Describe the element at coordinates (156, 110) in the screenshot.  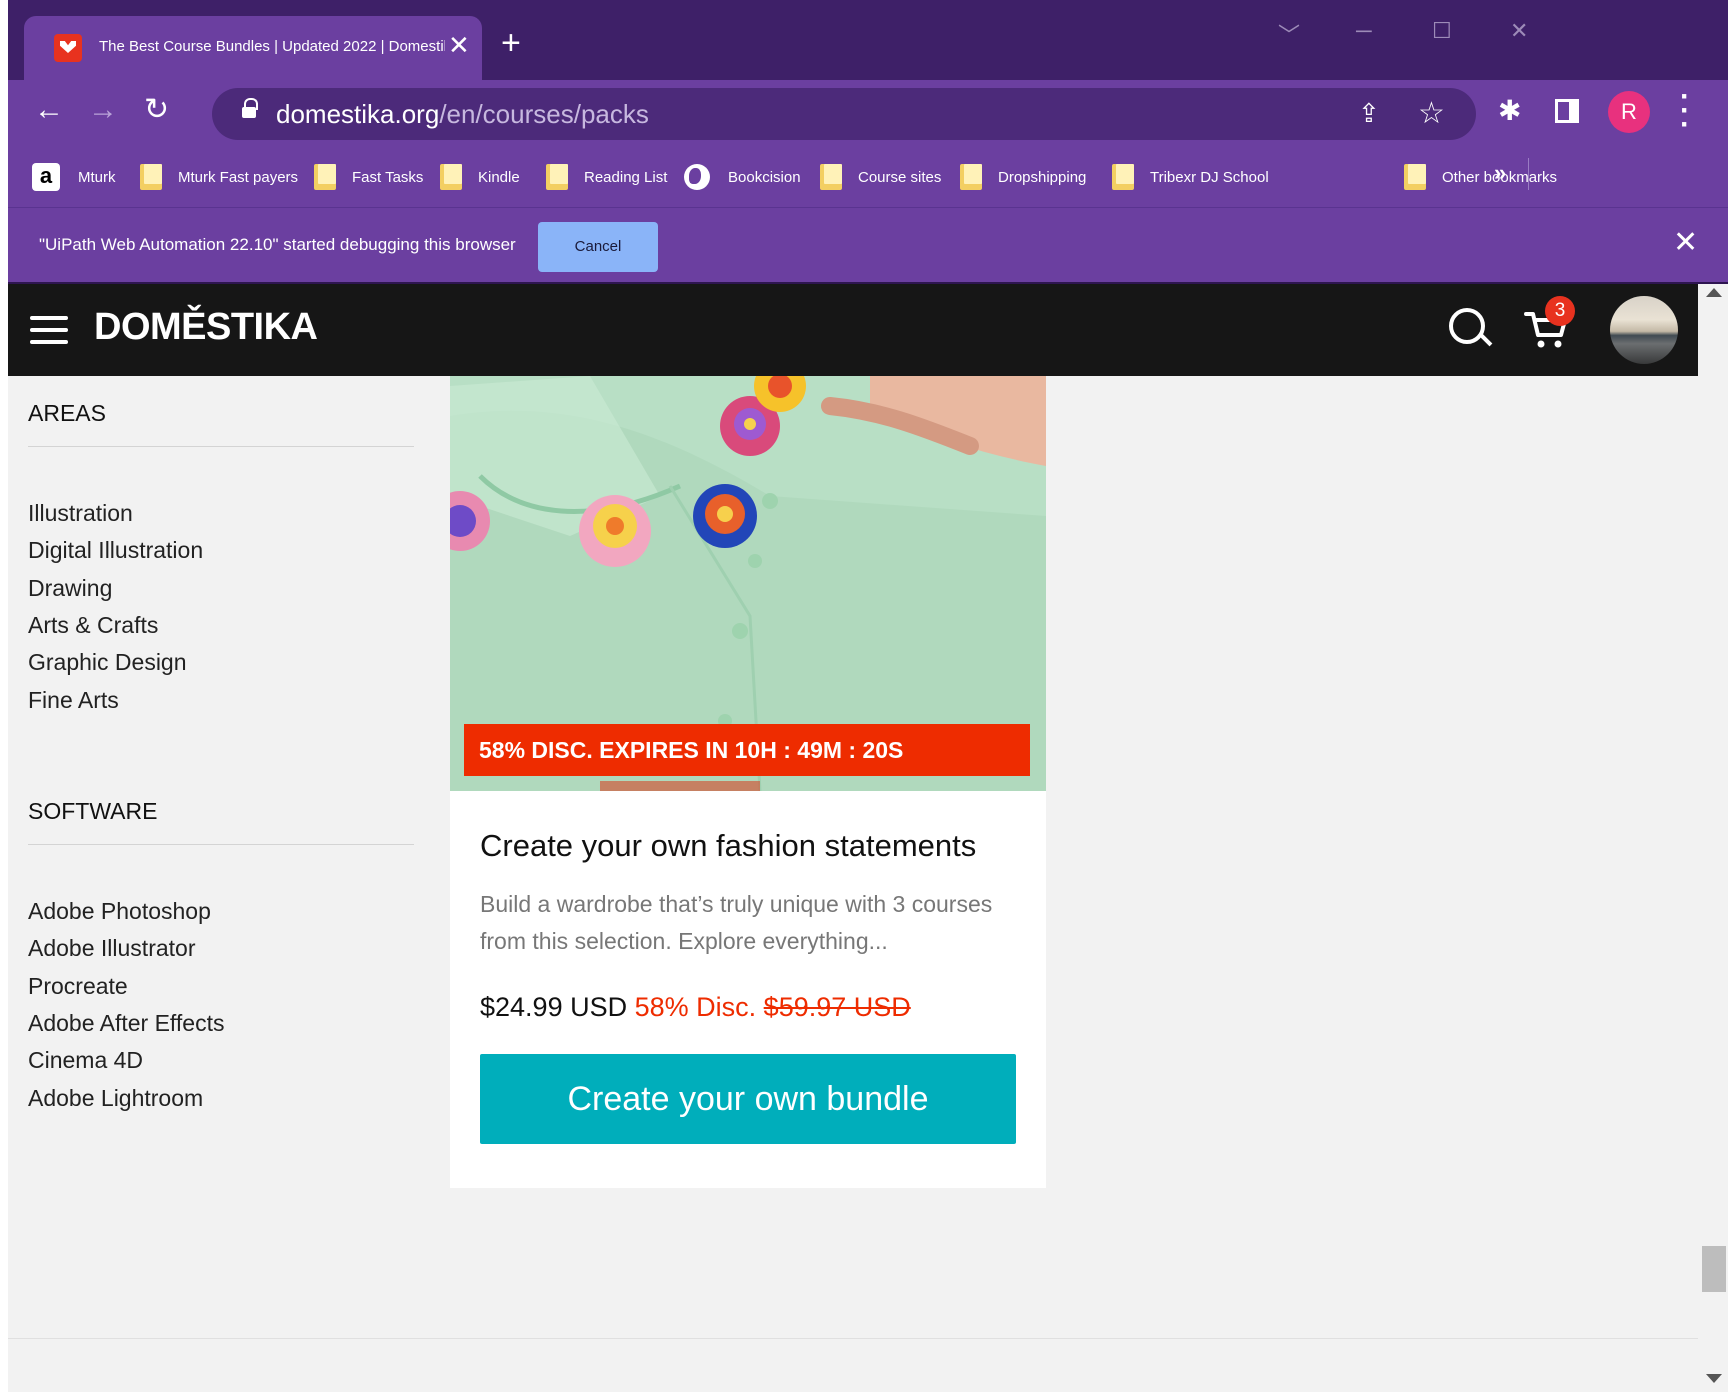
I see `reload-icon: ↻` at that location.